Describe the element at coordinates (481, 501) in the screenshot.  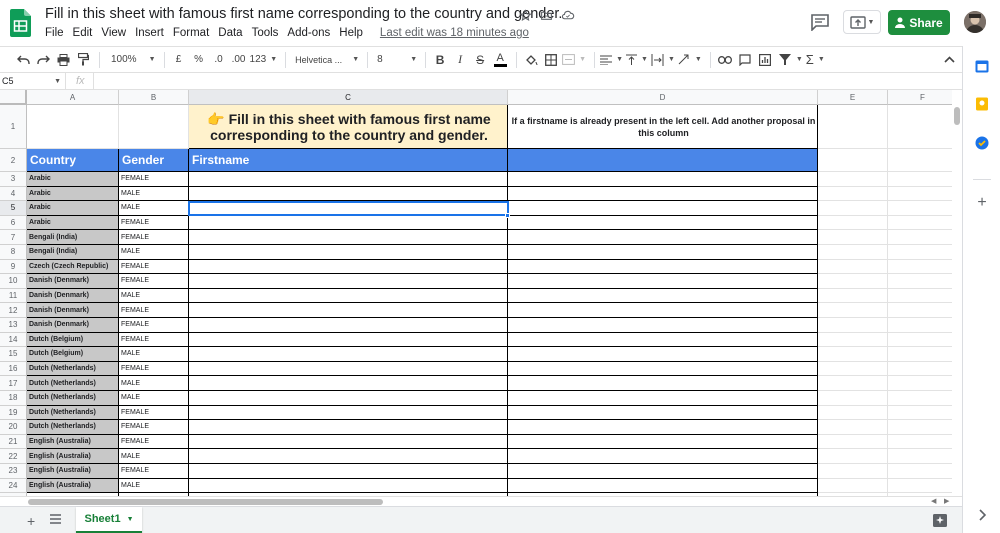
I see `horizontal-scrollbar: ◀ ▶` at that location.